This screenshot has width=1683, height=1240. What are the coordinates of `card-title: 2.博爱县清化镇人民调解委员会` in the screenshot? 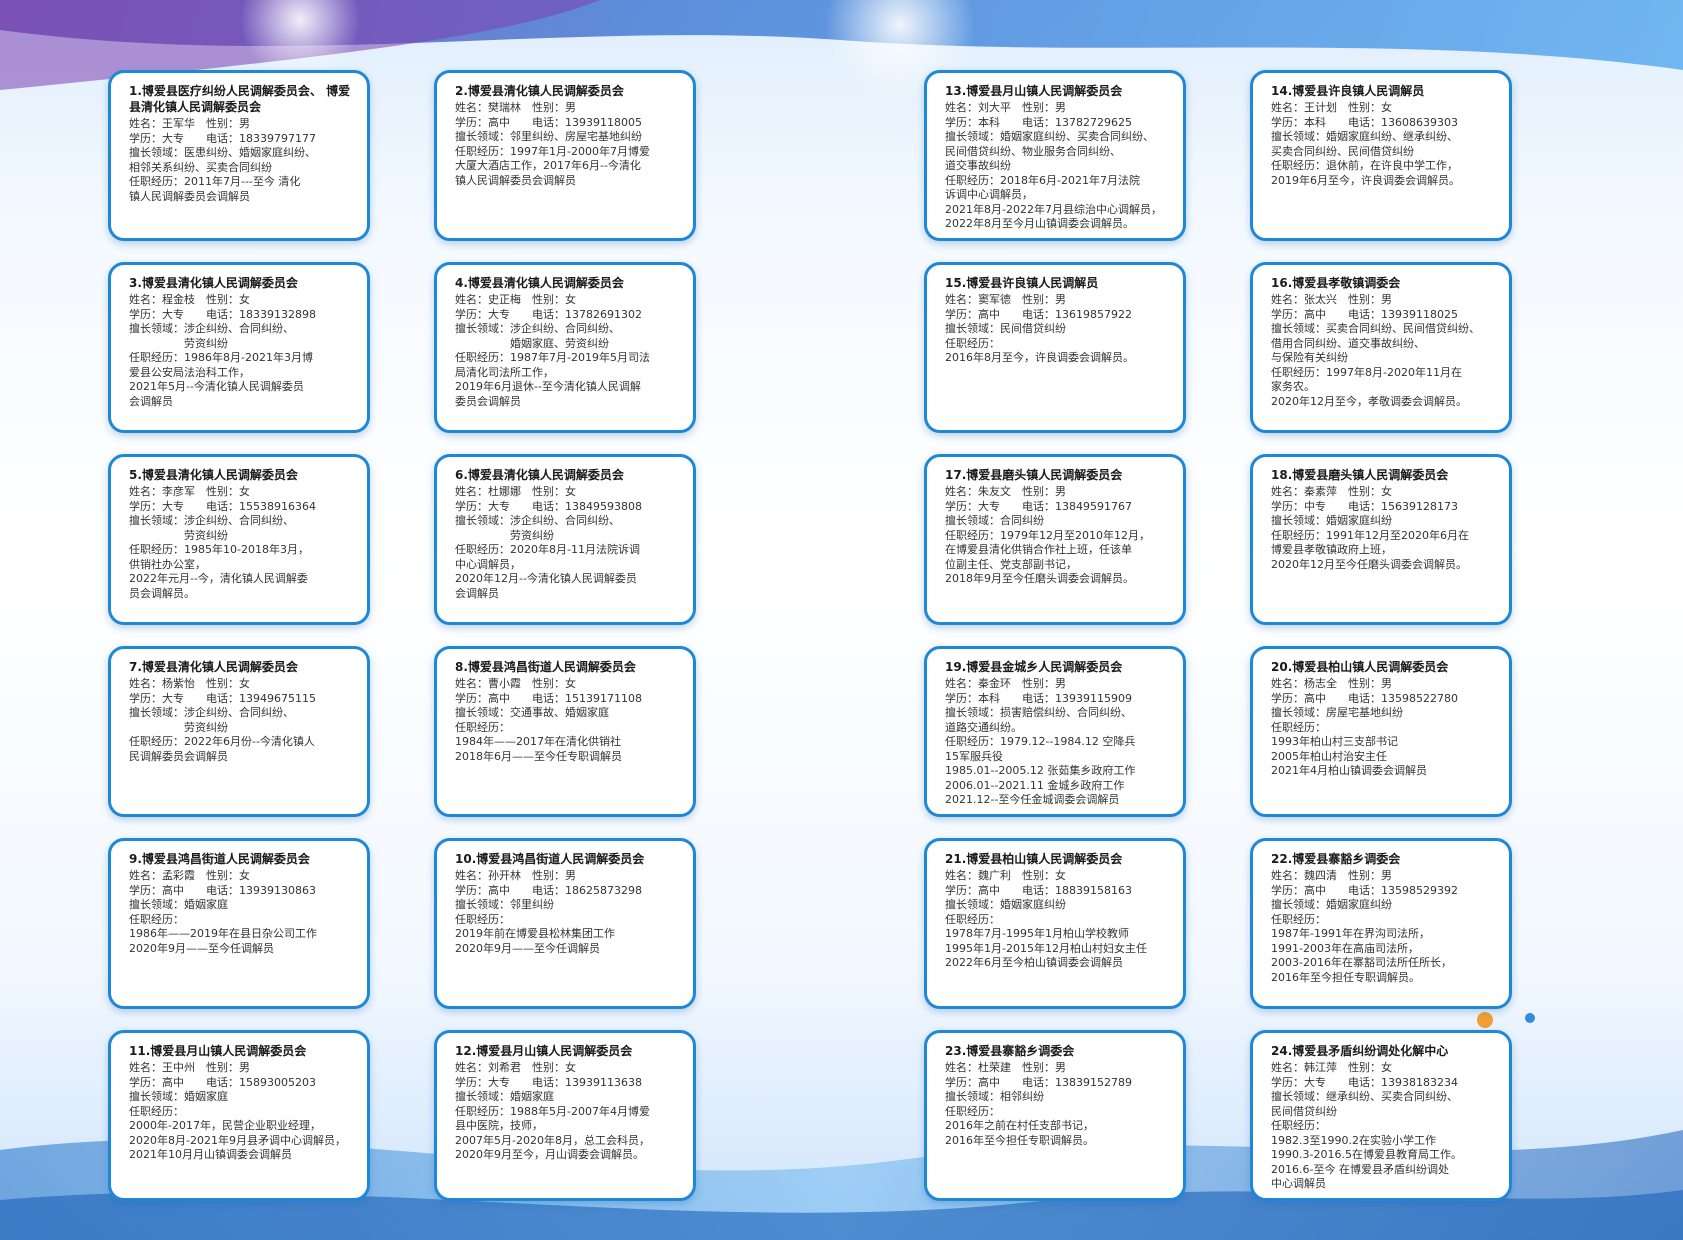 It's located at (539, 91).